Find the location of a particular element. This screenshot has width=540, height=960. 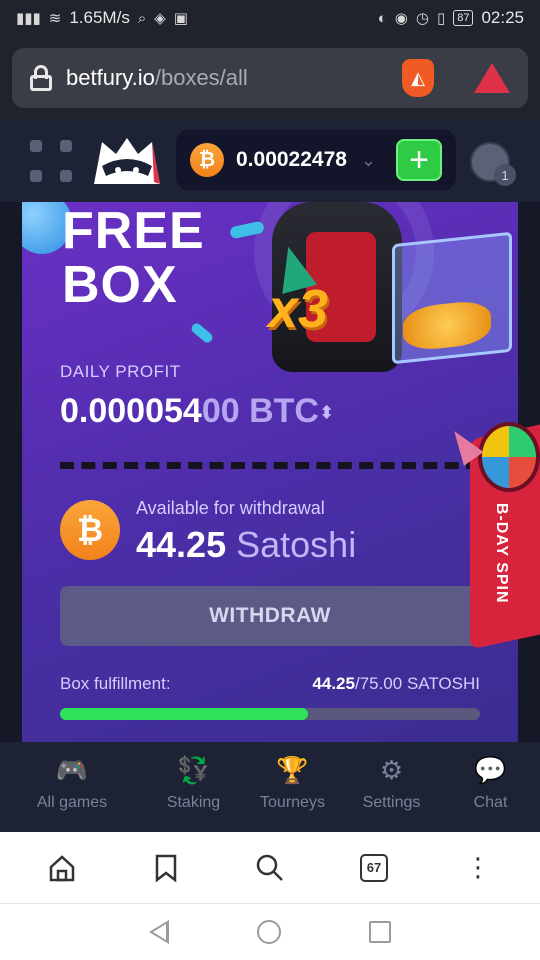

gamepad-icon: 🎮 is located at coordinates (72, 769).